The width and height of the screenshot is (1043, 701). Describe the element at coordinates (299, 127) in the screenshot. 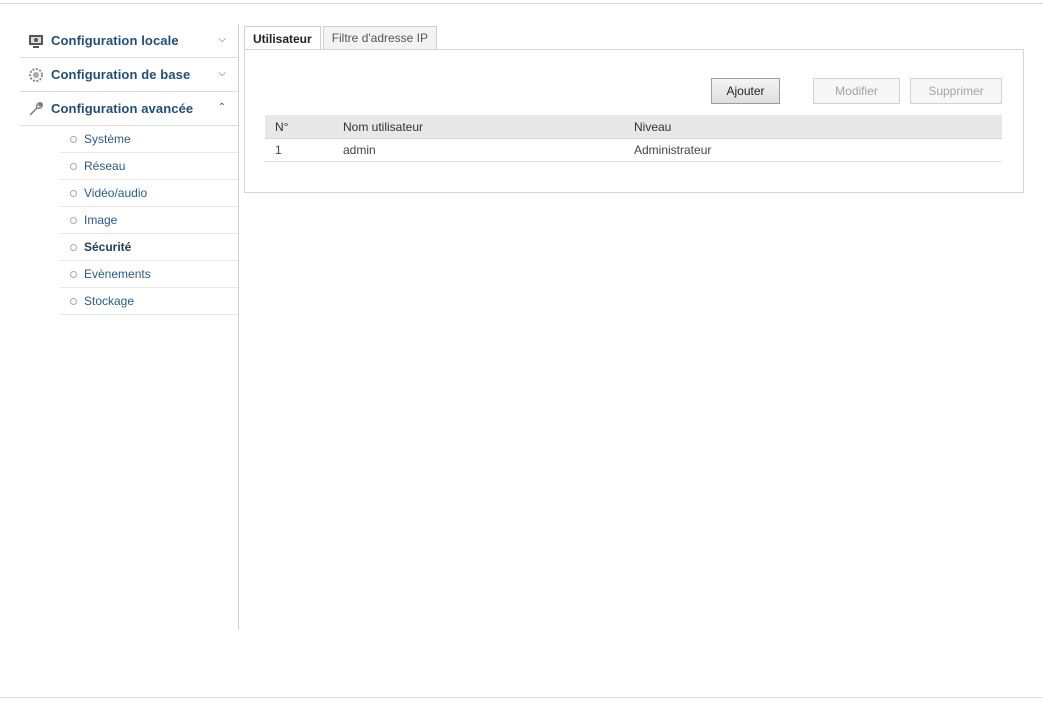

I see `column-header-number: N°` at that location.